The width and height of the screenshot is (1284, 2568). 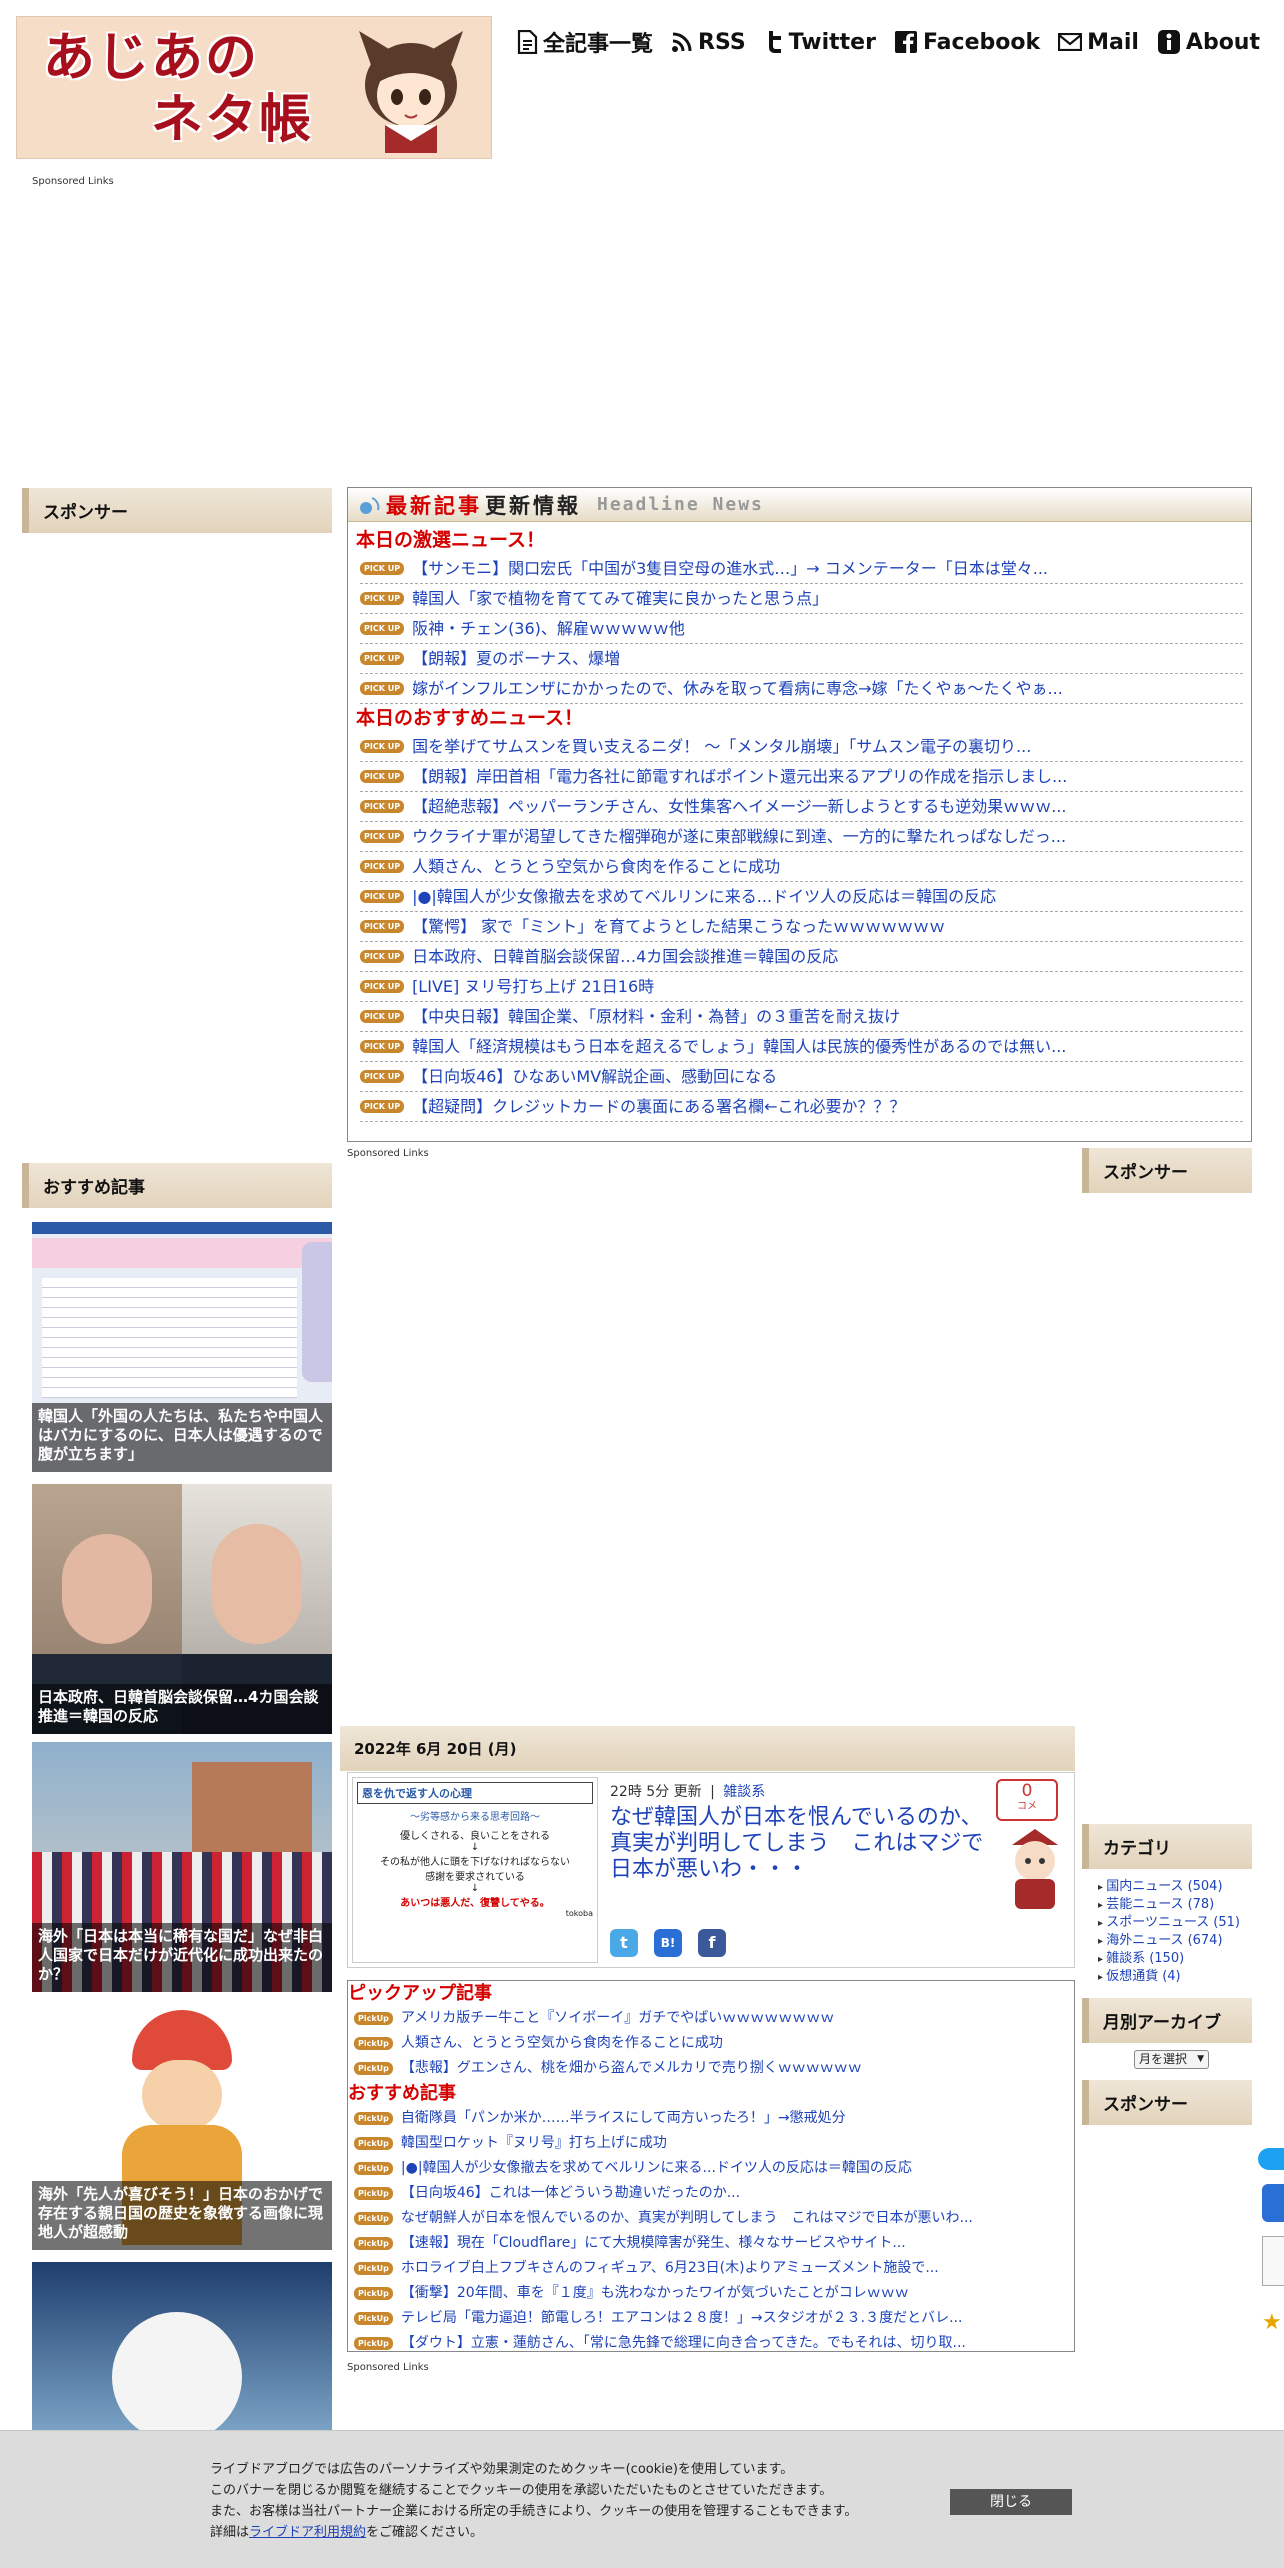 I want to click on recommend-card, so click(x=182, y=2346).